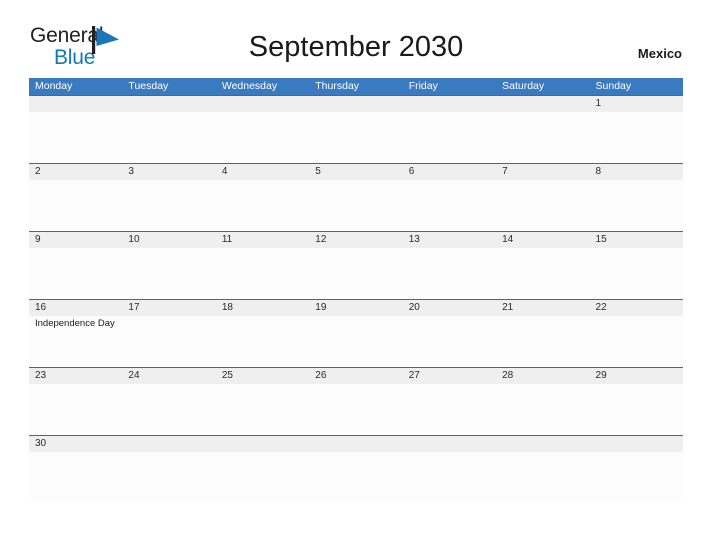  I want to click on day-number: 1, so click(636, 104).